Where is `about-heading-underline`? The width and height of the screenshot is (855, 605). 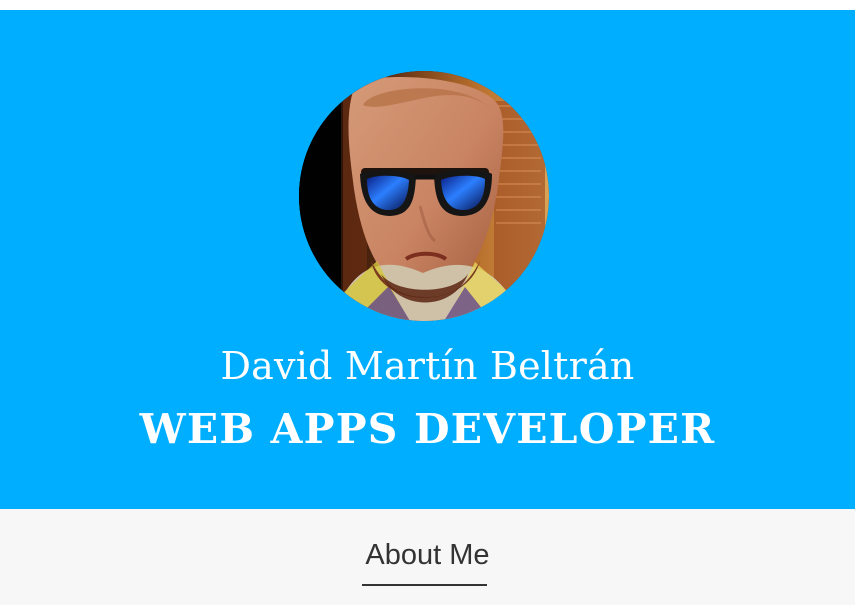 about-heading-underline is located at coordinates (424, 585).